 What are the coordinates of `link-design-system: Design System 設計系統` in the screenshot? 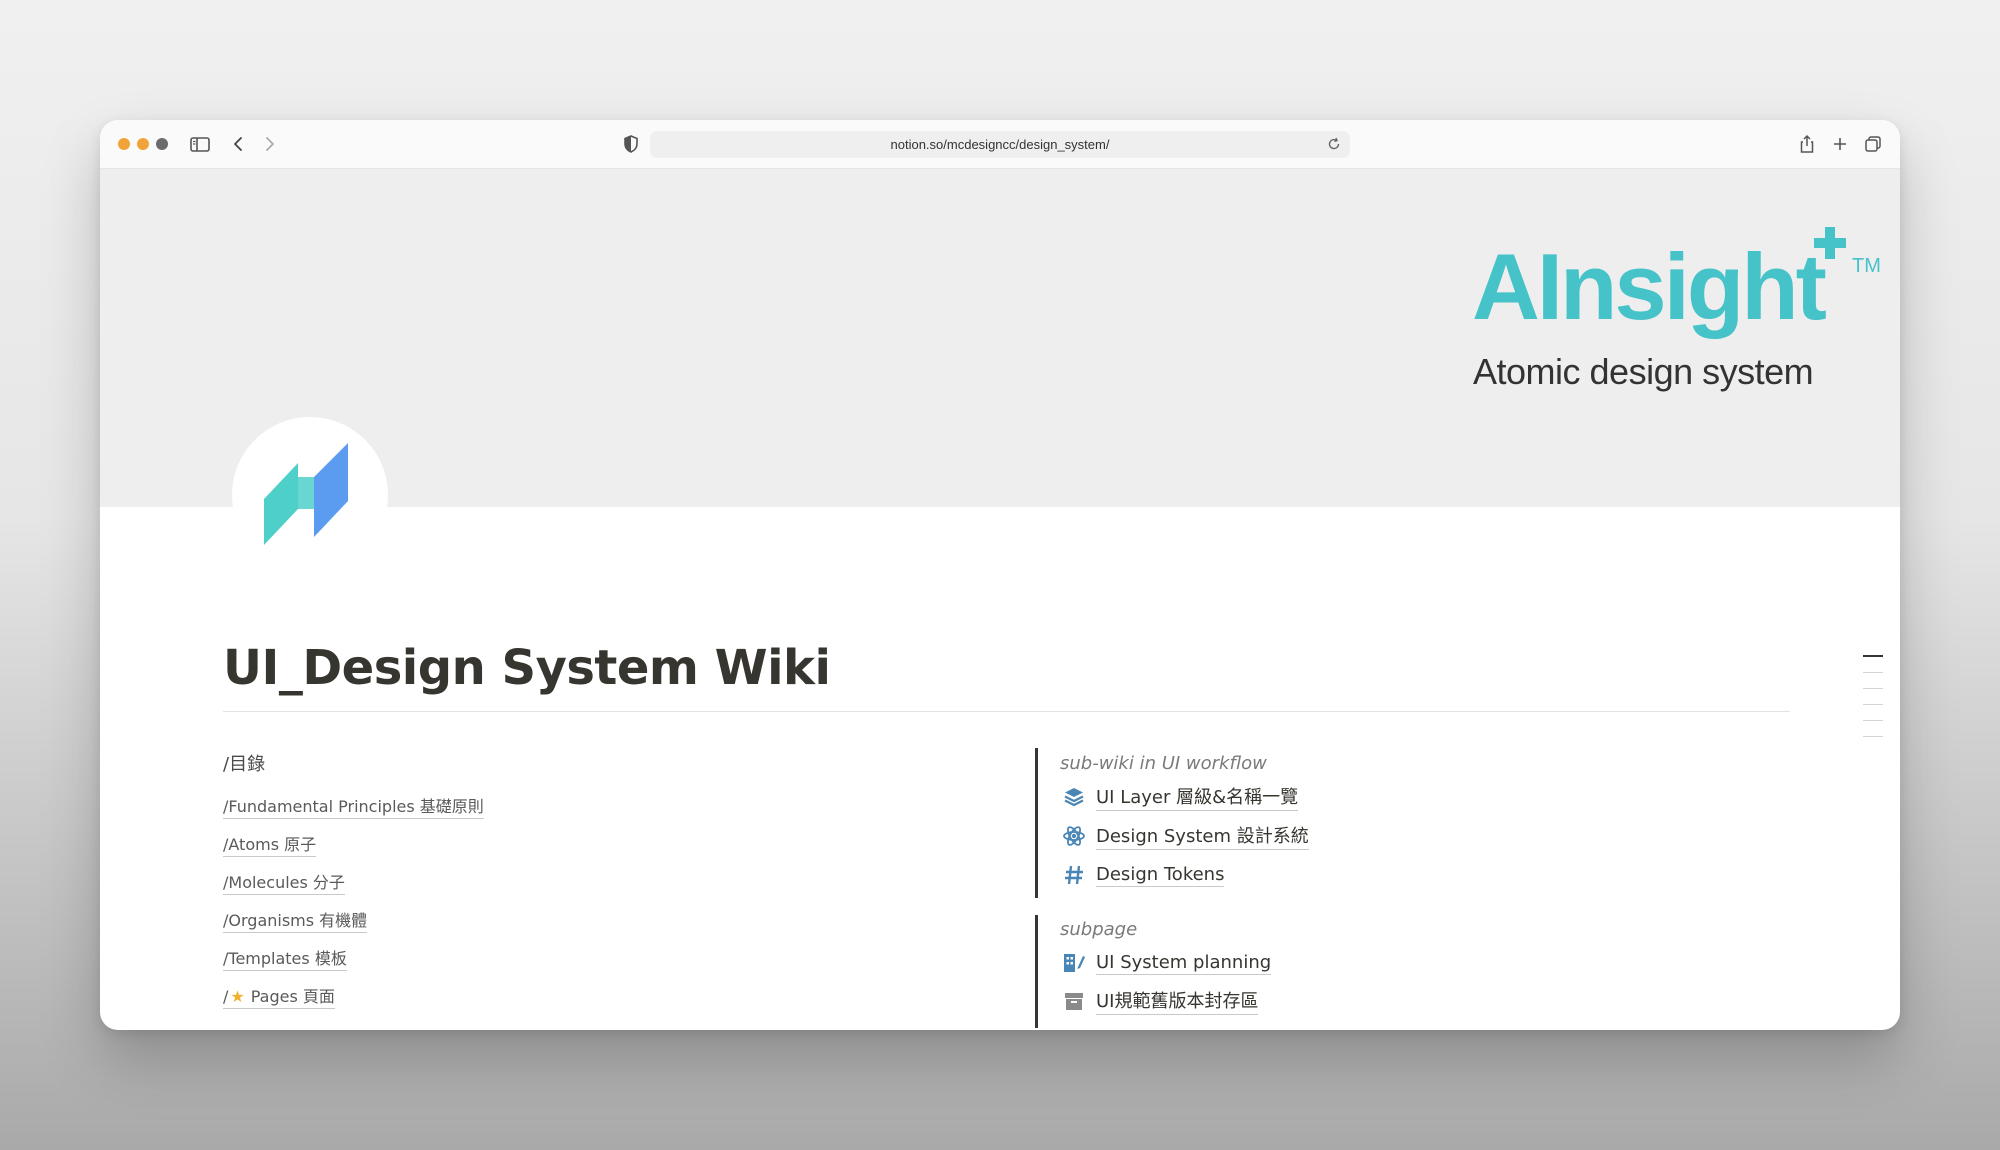 It's located at (1185, 836).